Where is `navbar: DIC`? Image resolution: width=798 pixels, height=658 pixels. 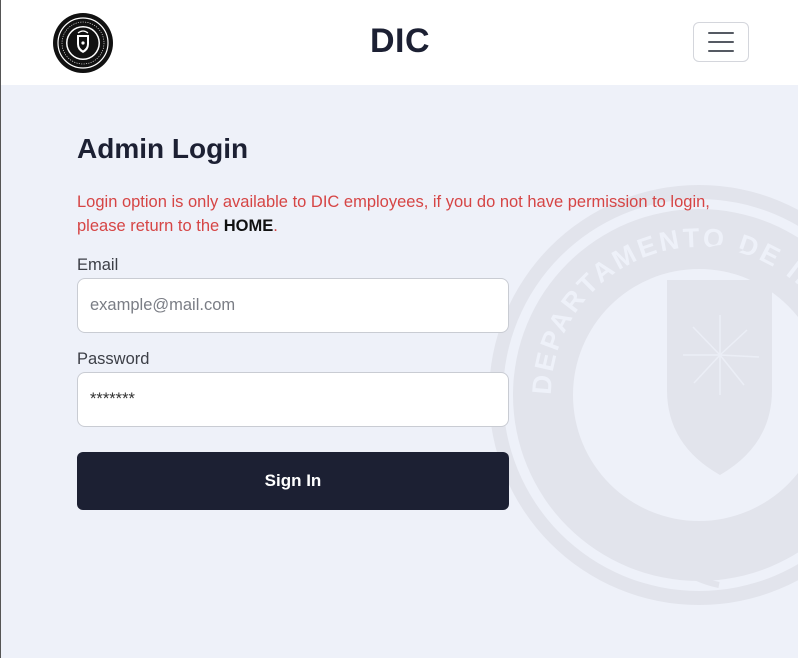 navbar: DIC is located at coordinates (399, 42).